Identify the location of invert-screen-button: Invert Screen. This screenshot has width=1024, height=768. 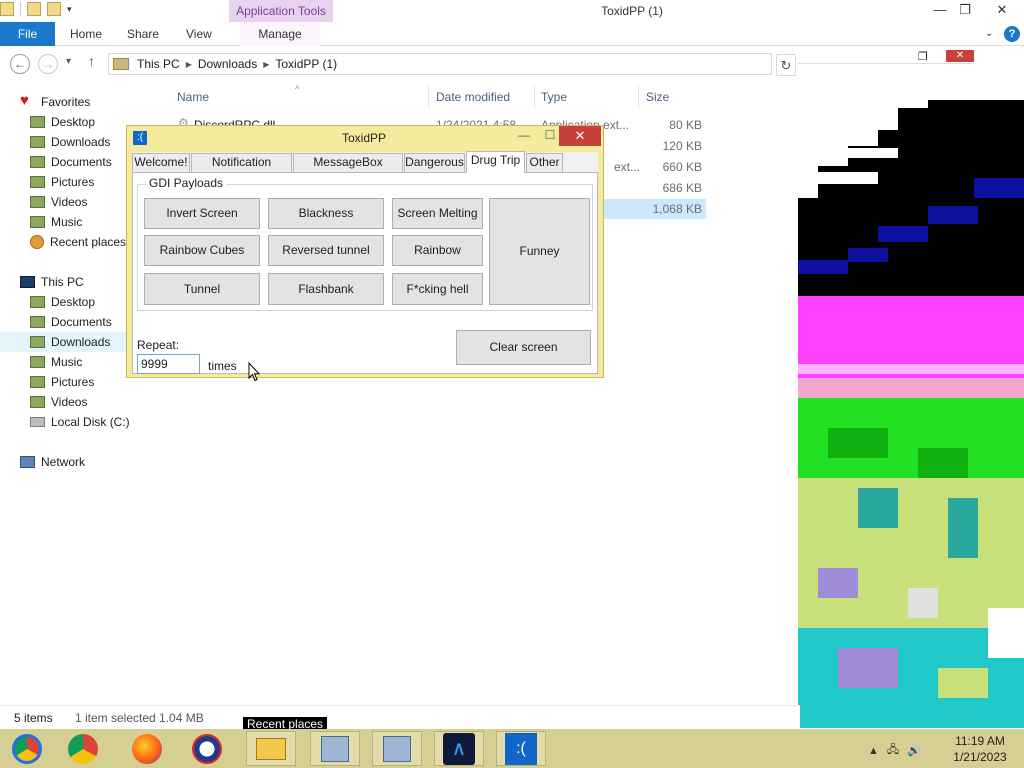
(202, 213).